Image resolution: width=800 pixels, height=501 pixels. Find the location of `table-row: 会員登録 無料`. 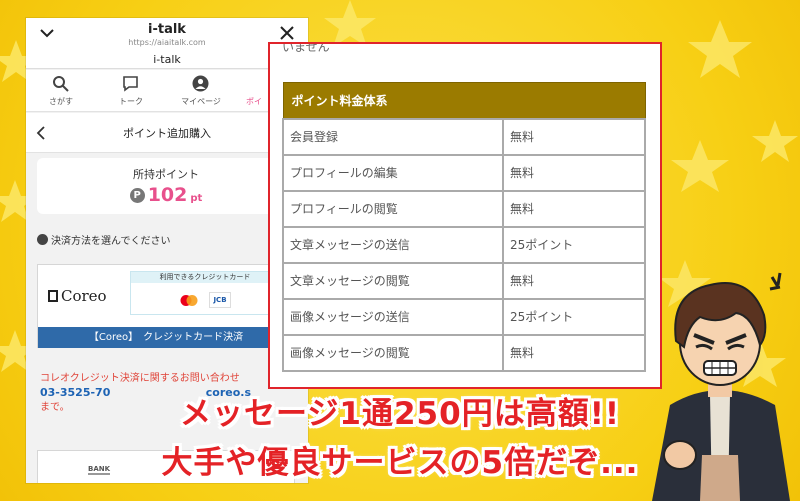

table-row: 会員登録 無料 is located at coordinates (464, 136).